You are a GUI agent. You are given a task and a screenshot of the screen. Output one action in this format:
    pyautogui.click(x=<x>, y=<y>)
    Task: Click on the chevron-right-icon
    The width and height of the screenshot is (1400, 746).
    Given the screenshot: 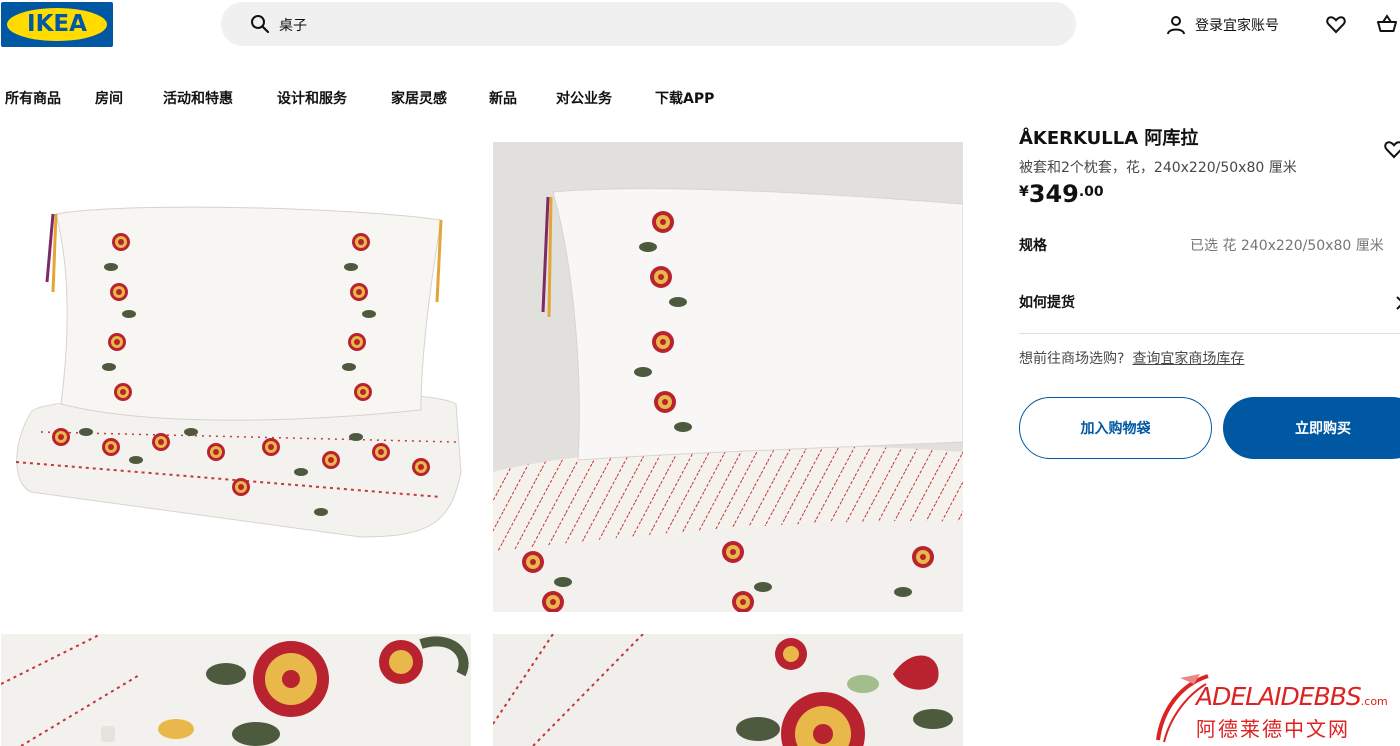 What is the action you would take?
    pyautogui.click(x=1398, y=303)
    